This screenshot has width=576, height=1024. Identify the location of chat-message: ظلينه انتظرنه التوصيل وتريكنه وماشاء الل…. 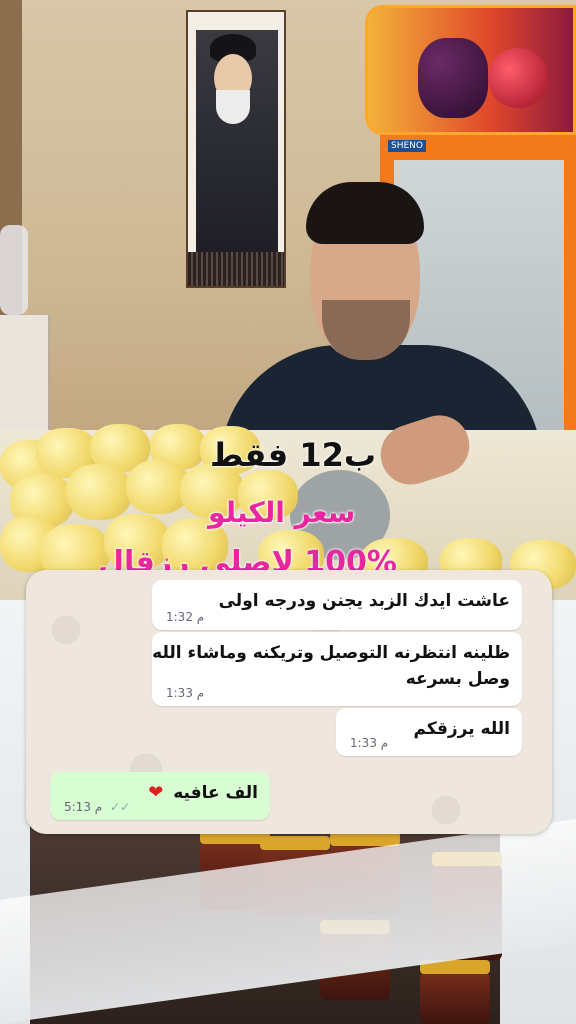
(337, 669).